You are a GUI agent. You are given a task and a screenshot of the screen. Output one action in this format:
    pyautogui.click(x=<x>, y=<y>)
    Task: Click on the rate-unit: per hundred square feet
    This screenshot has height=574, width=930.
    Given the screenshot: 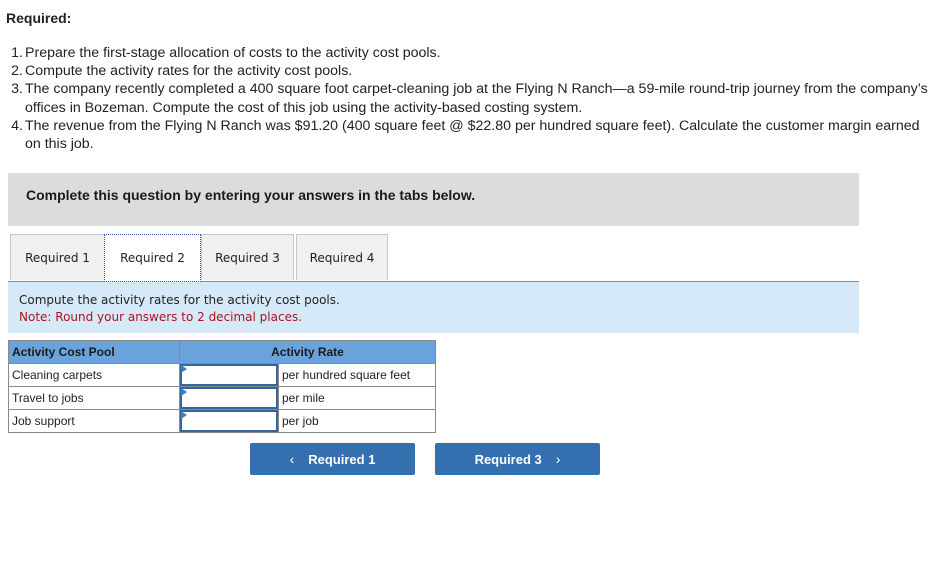 What is the action you would take?
    pyautogui.click(x=357, y=375)
    